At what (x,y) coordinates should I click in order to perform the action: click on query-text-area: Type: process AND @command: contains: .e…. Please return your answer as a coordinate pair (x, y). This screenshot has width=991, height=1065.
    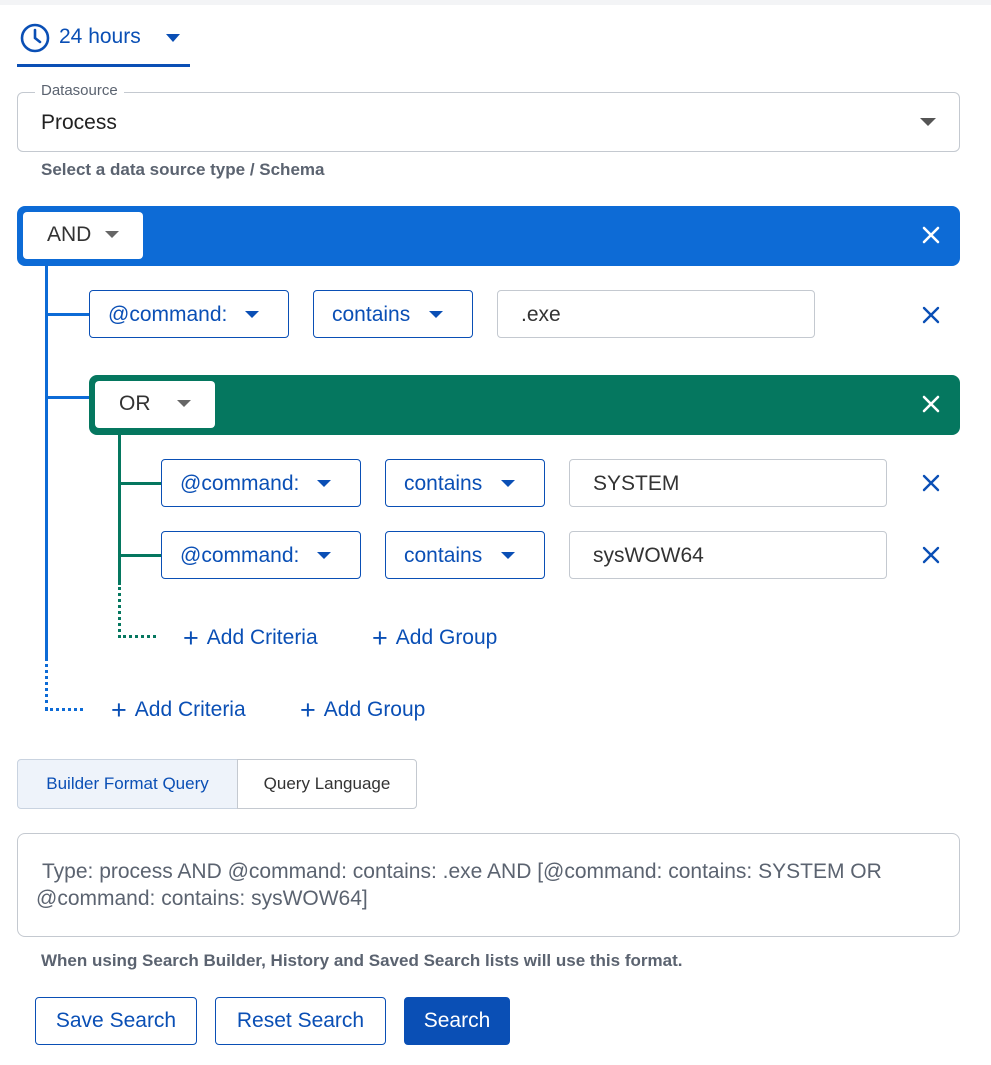
    Looking at the image, I should click on (488, 885).